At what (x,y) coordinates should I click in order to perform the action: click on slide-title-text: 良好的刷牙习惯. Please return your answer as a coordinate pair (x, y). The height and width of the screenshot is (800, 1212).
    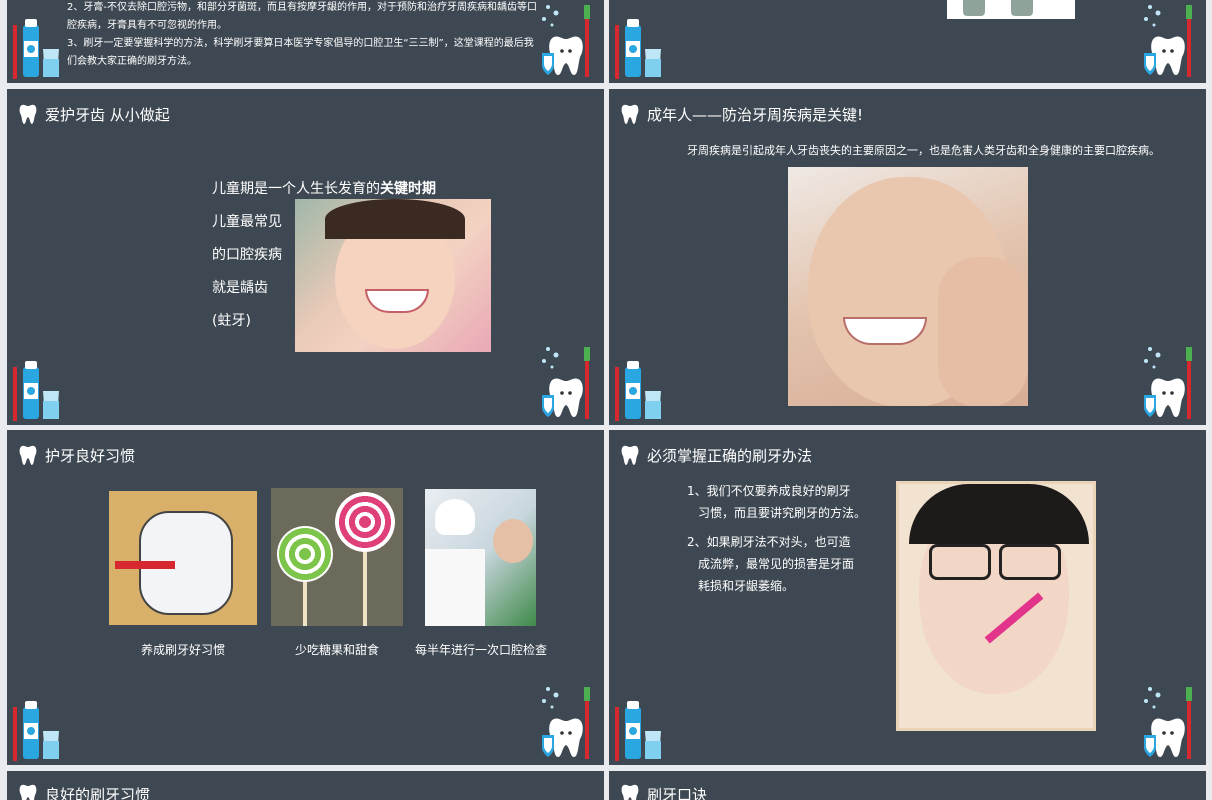
    Looking at the image, I should click on (98, 792).